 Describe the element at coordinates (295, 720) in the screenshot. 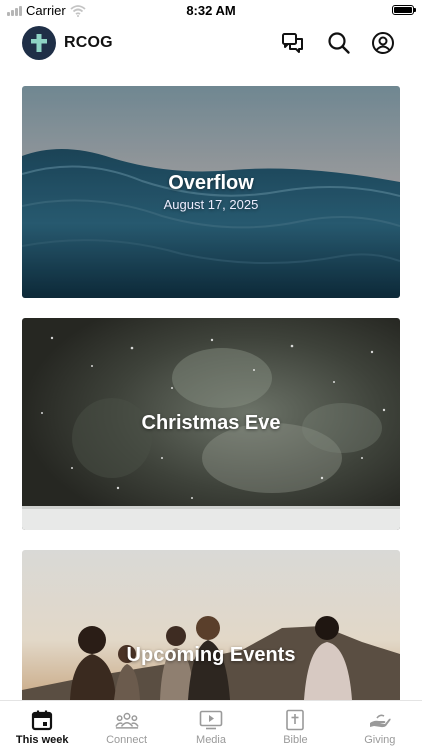

I see `bible-cross-icon` at that location.